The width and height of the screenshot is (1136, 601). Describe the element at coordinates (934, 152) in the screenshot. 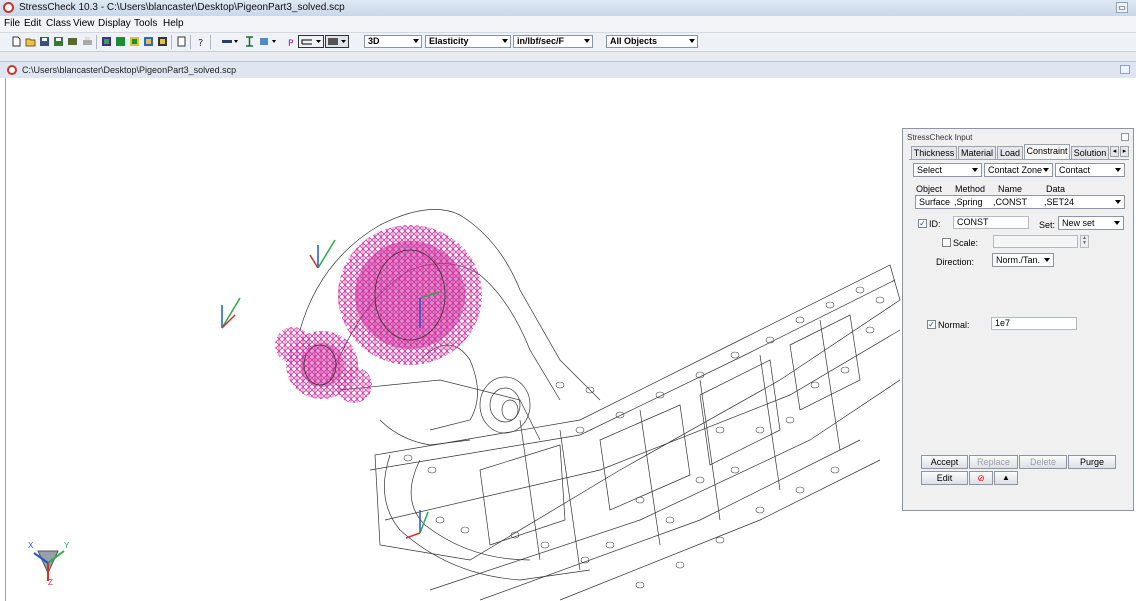

I see `tab-thickness: Thickness` at that location.